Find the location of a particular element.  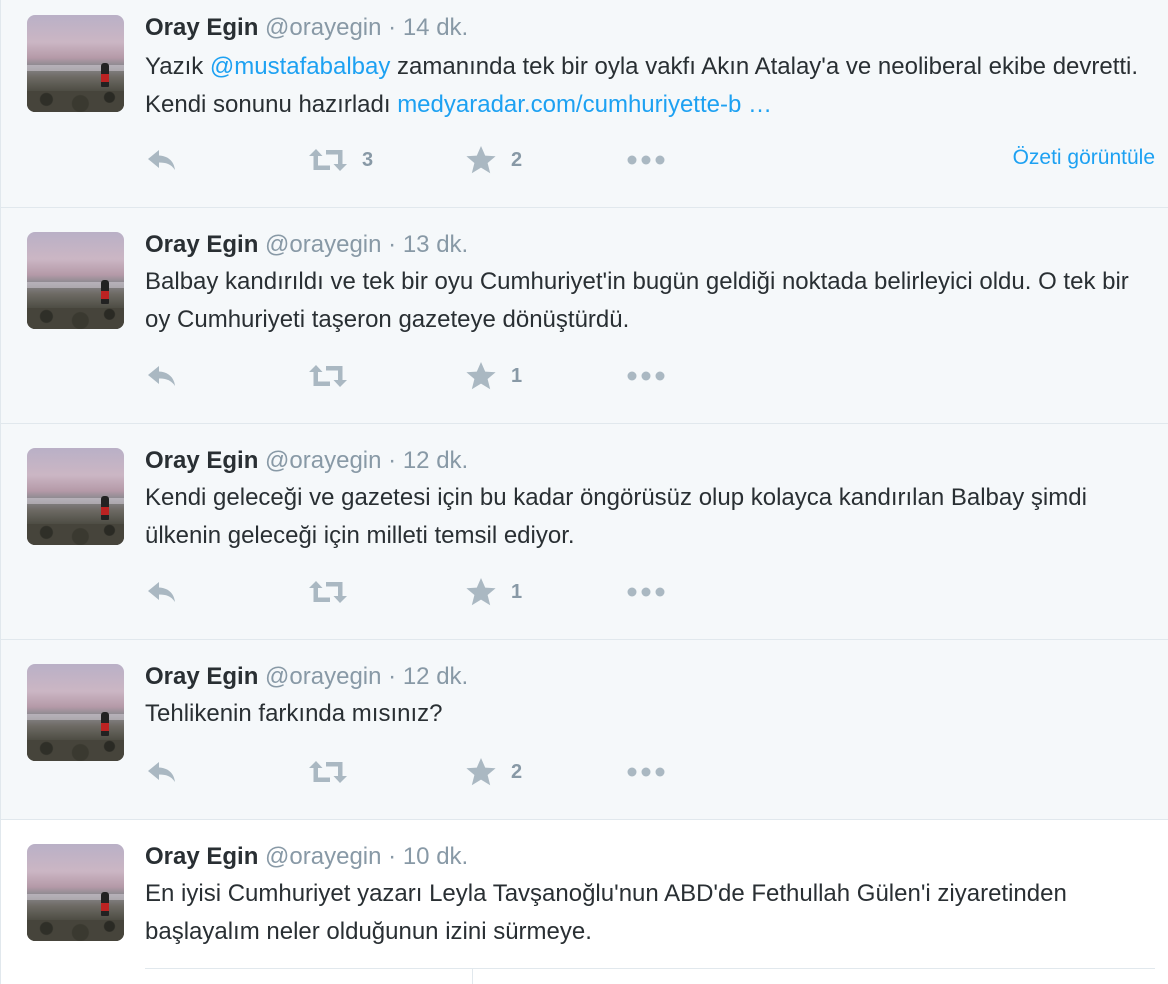

tweet-header: Oray Egin @orayegin · 14 dk. is located at coordinates (306, 28).